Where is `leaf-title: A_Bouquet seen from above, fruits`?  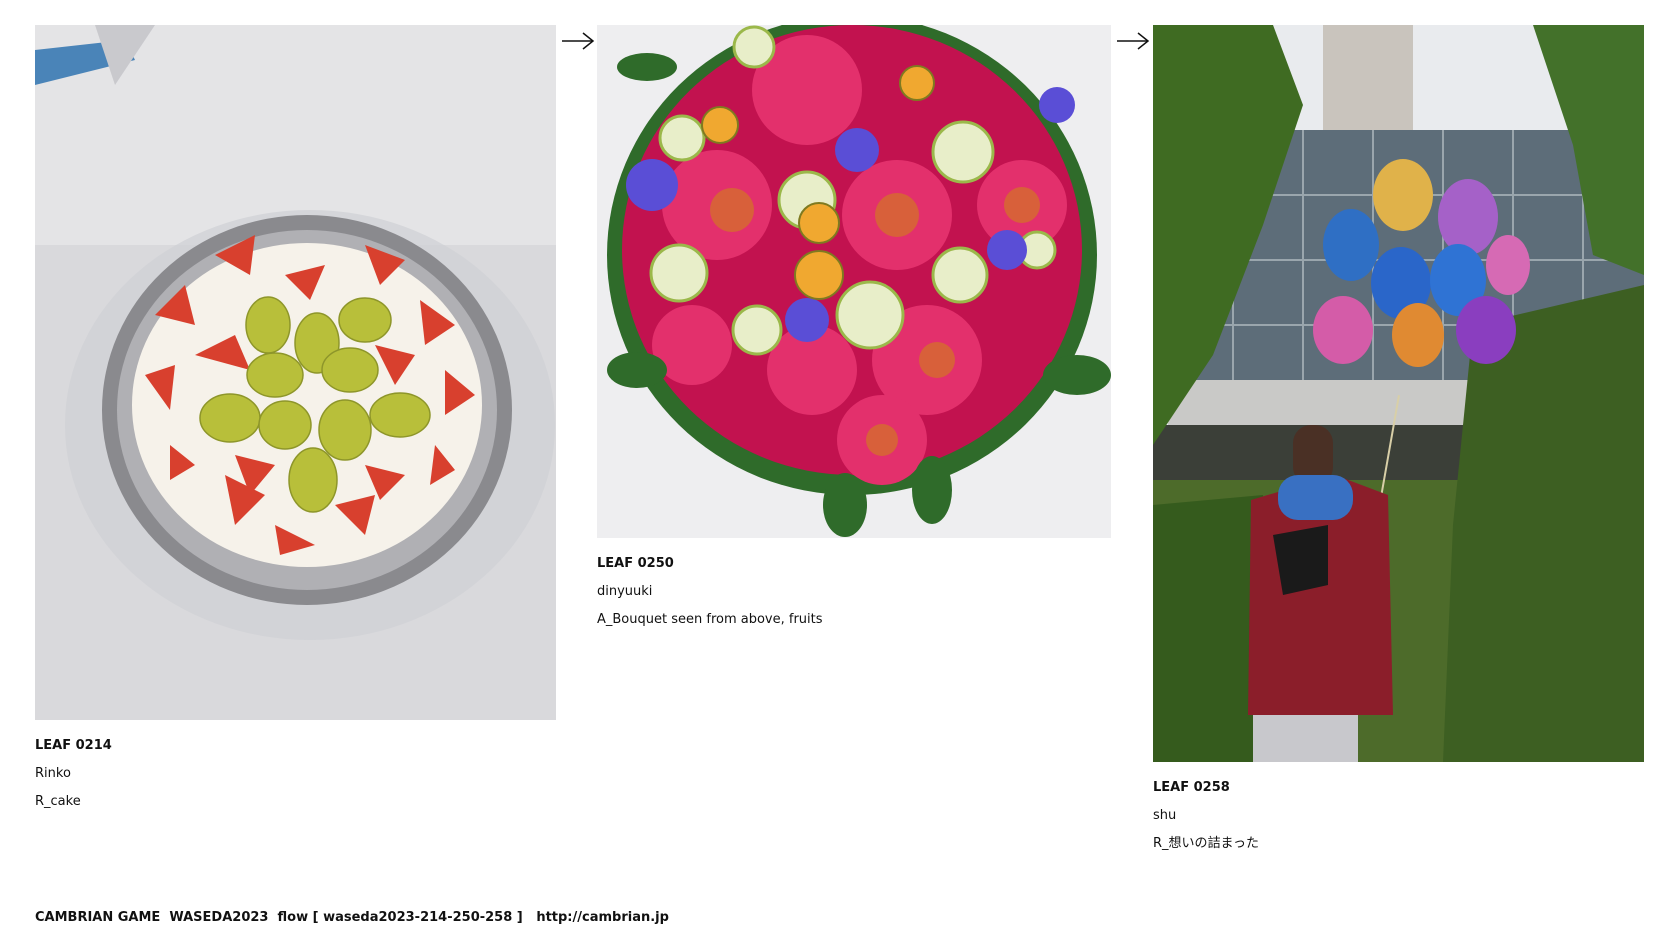 leaf-title: A_Bouquet seen from above, fruits is located at coordinates (710, 619).